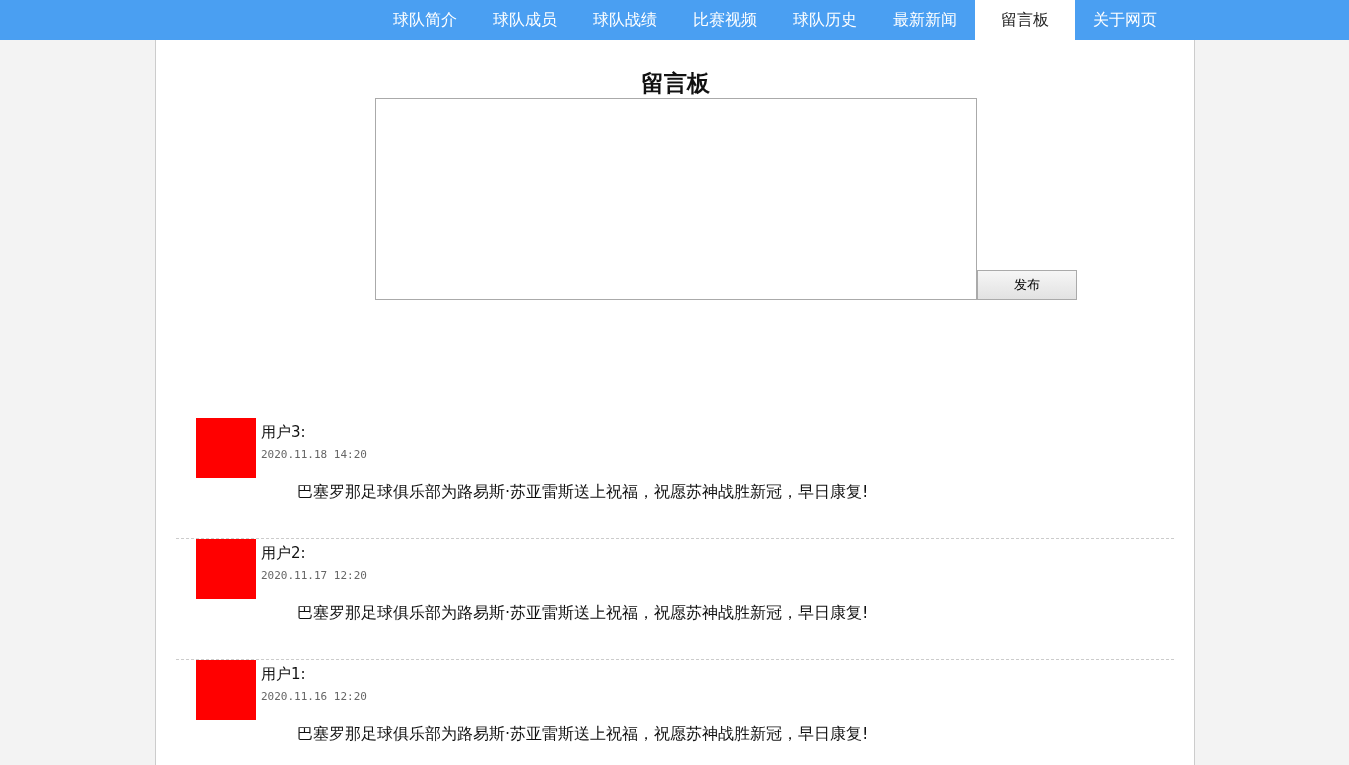  Describe the element at coordinates (425, 20) in the screenshot. I see `nav-tab: 球队简介` at that location.